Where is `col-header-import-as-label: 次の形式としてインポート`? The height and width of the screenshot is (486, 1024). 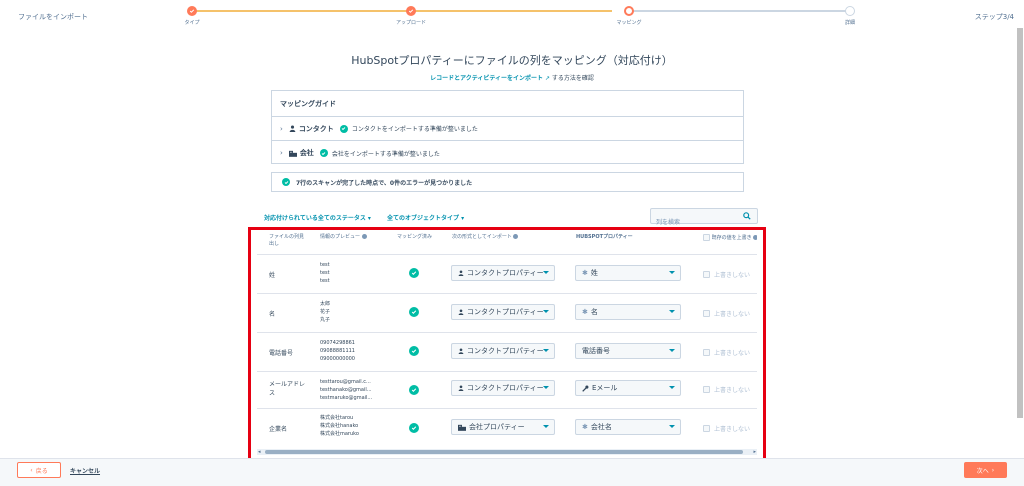
col-header-import-as-label: 次の形式としてインポート is located at coordinates (482, 237).